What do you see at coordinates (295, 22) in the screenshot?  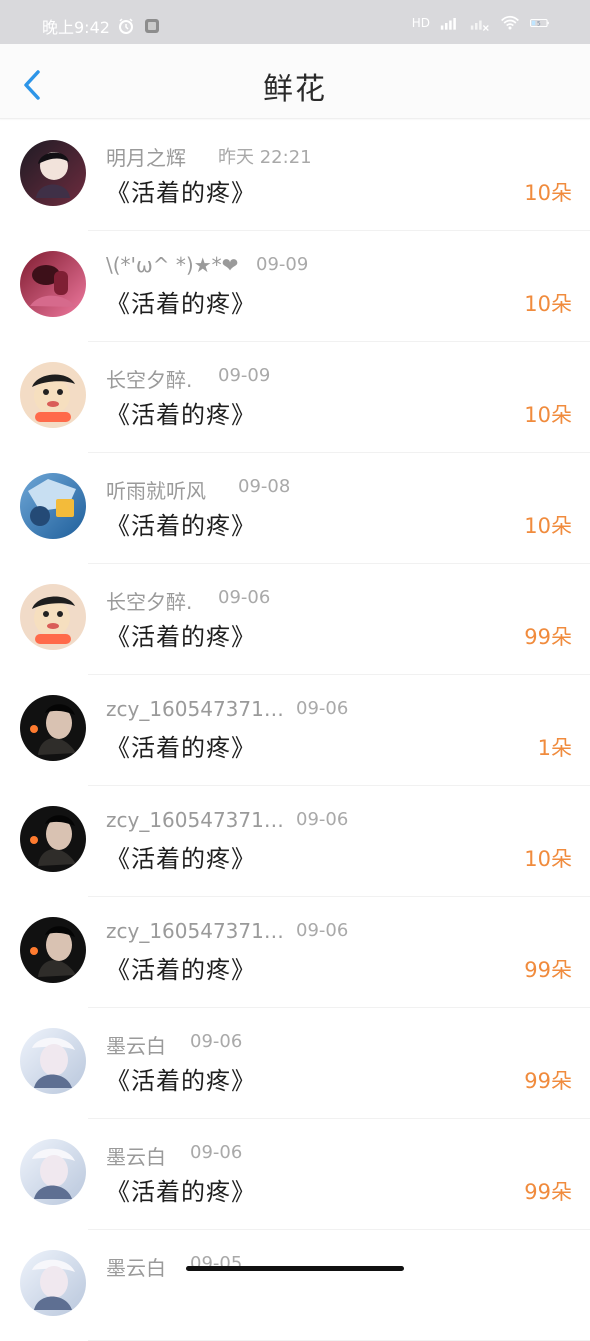 I see `status-bar: 晚上9:42 HD 5` at bounding box center [295, 22].